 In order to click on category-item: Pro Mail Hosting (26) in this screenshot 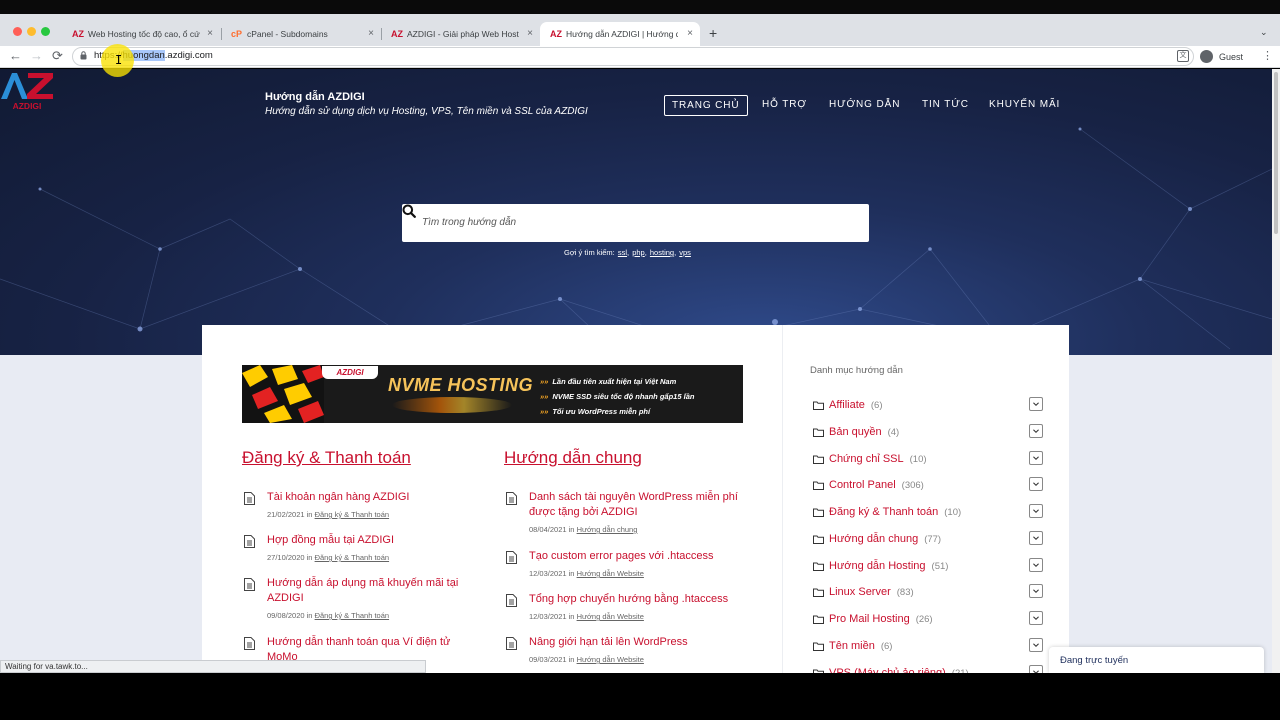, I will do `click(929, 621)`.